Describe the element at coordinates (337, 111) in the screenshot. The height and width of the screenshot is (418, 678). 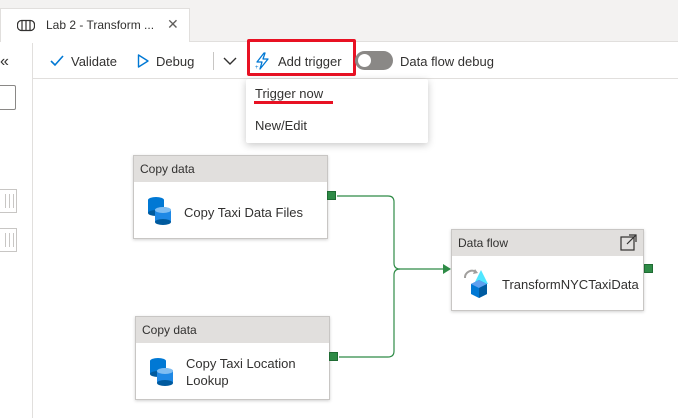
I see `add-trigger-menu: Trigger now New/Edit` at that location.